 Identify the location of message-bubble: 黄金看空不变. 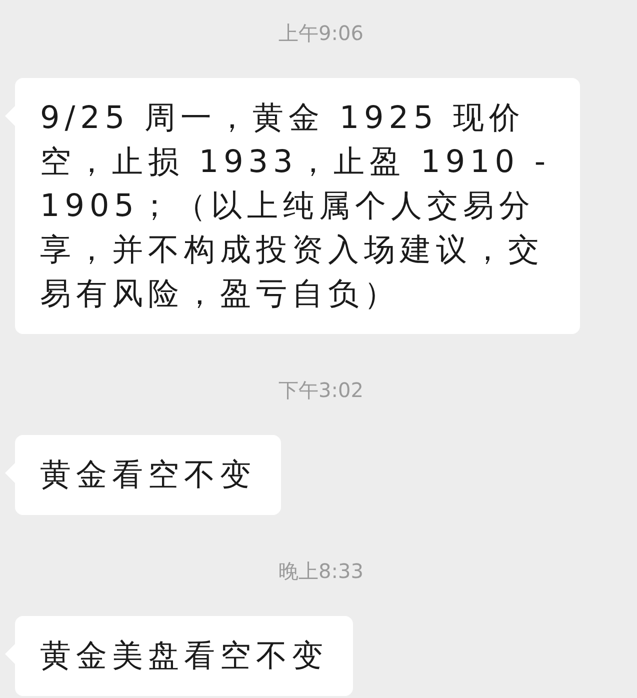
(148, 475).